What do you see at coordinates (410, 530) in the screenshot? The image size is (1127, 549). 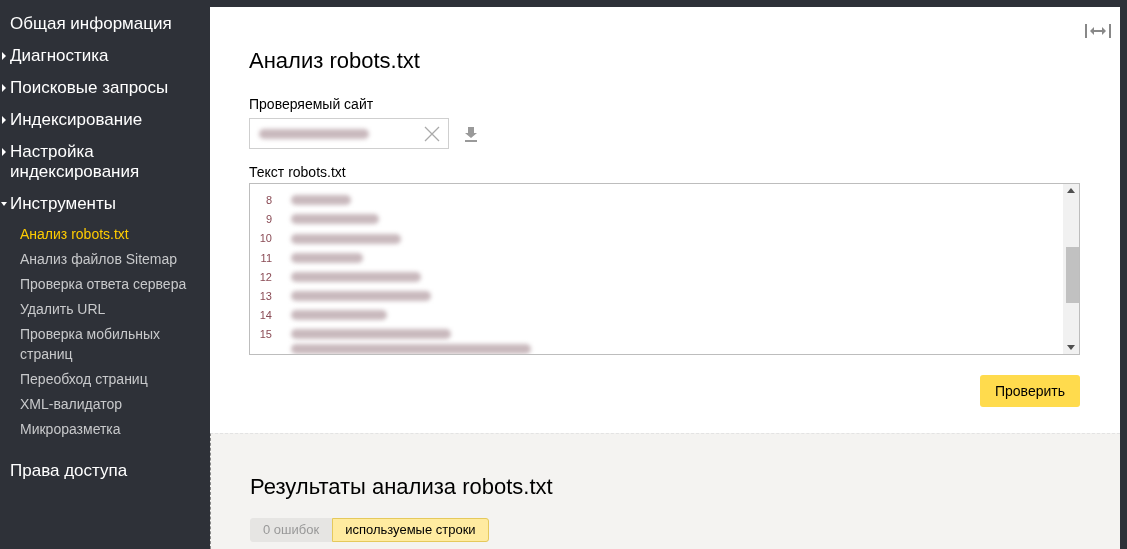 I see `results-tab: используемые строки` at bounding box center [410, 530].